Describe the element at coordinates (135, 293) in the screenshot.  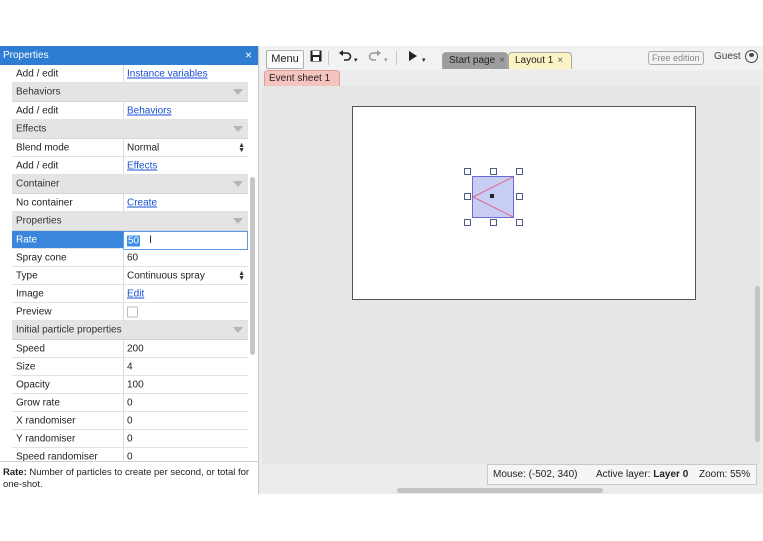
I see `property-link: Edit` at that location.